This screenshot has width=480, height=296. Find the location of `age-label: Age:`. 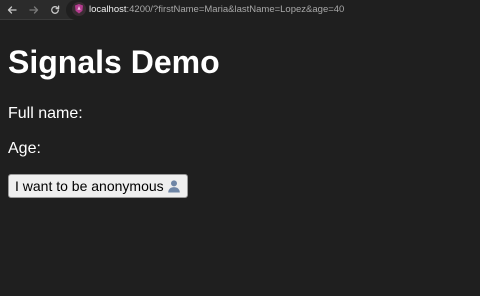

age-label: Age: is located at coordinates (24, 148).